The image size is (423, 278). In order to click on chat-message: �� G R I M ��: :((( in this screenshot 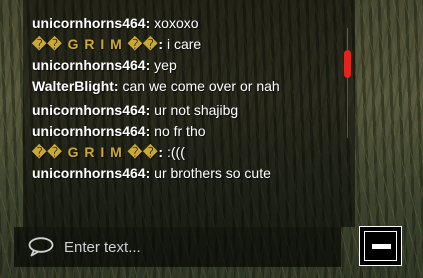, I will do `click(184, 152)`.